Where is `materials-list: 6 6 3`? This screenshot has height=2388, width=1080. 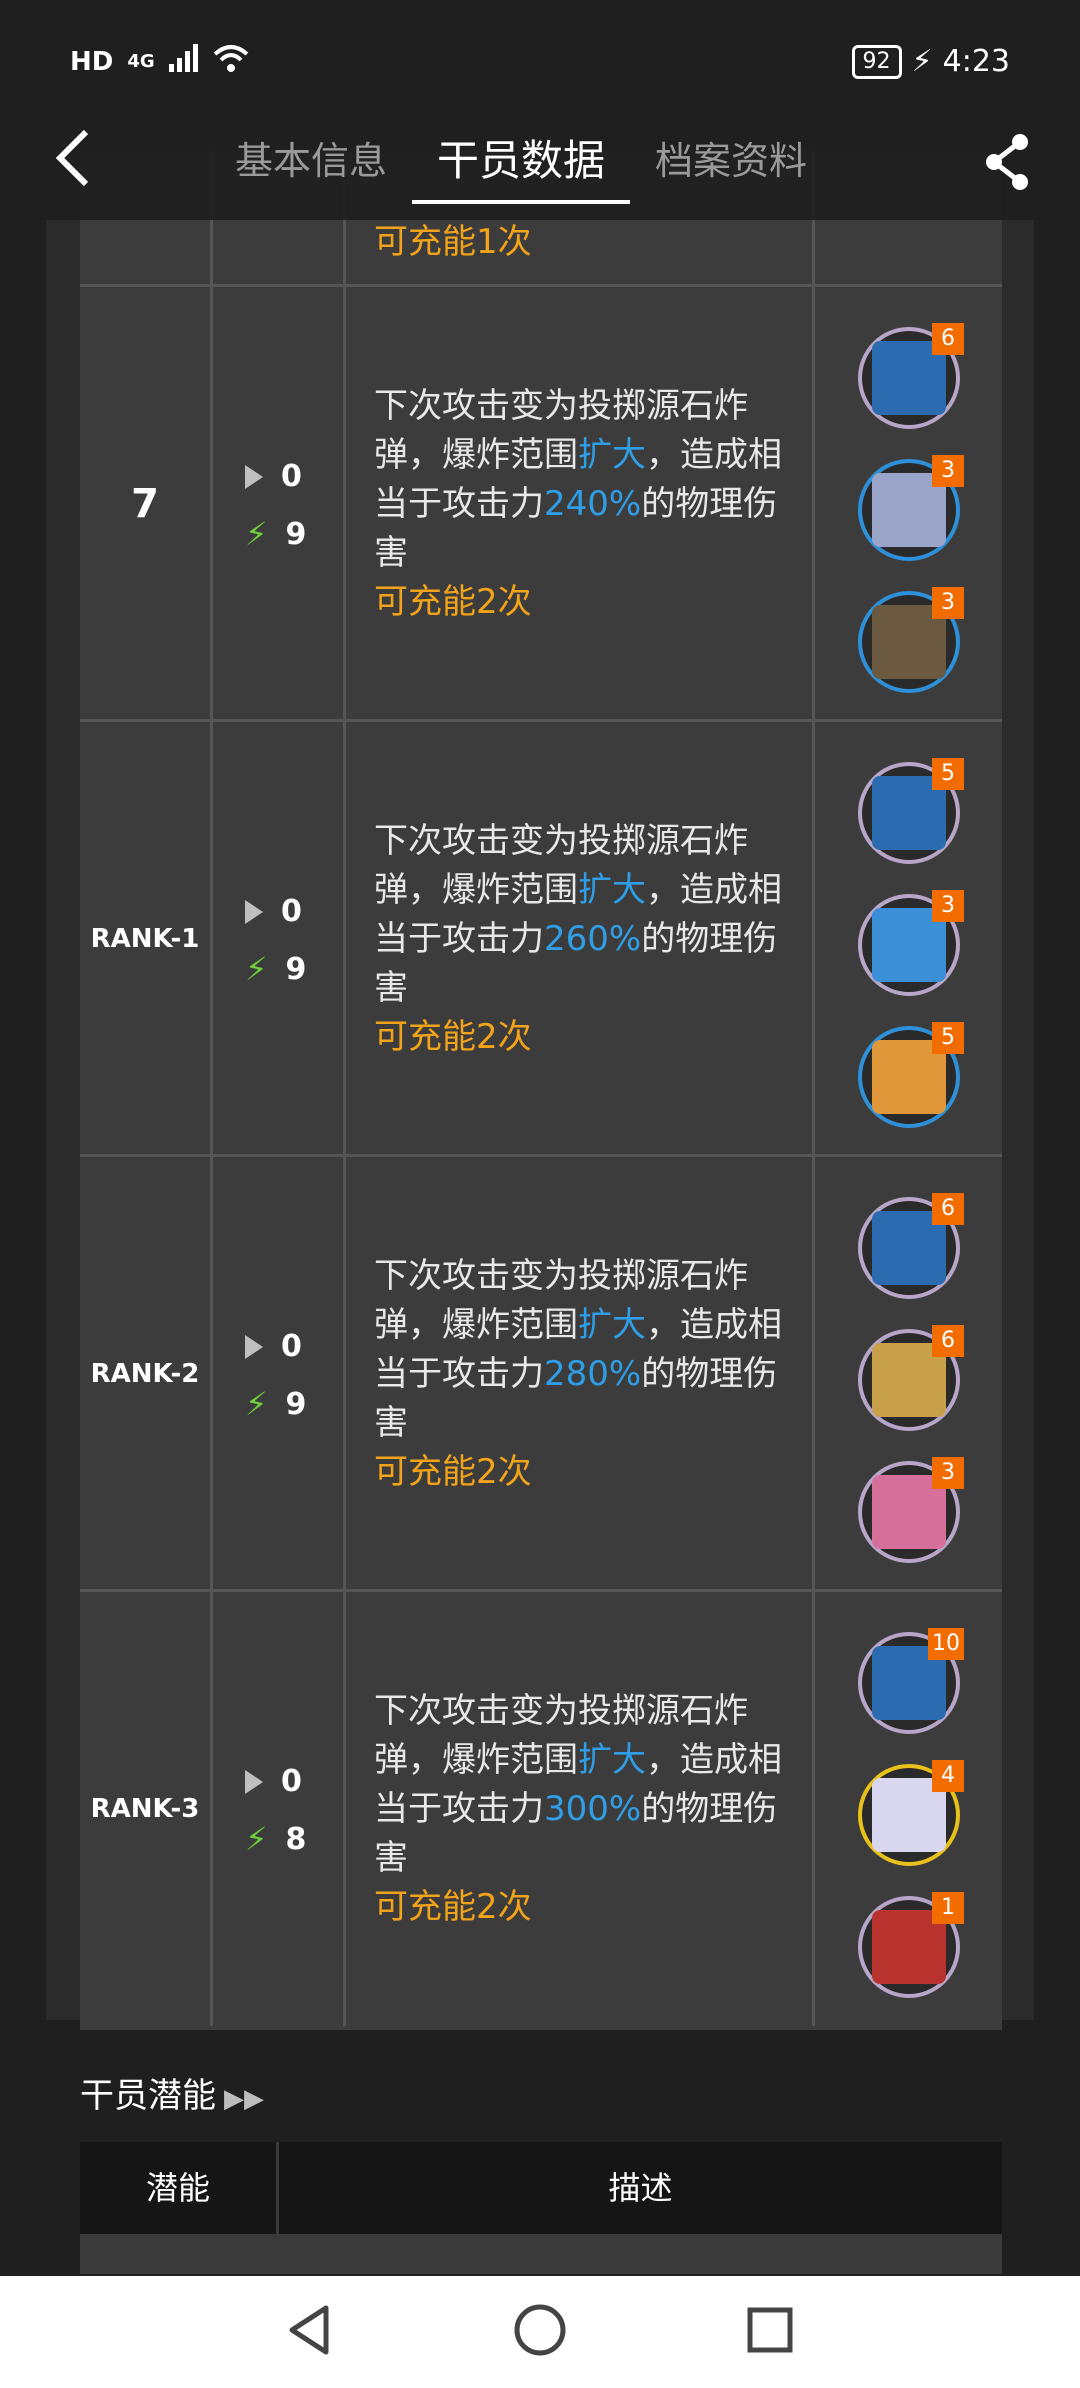 materials-list: 6 6 3 is located at coordinates (908, 1374).